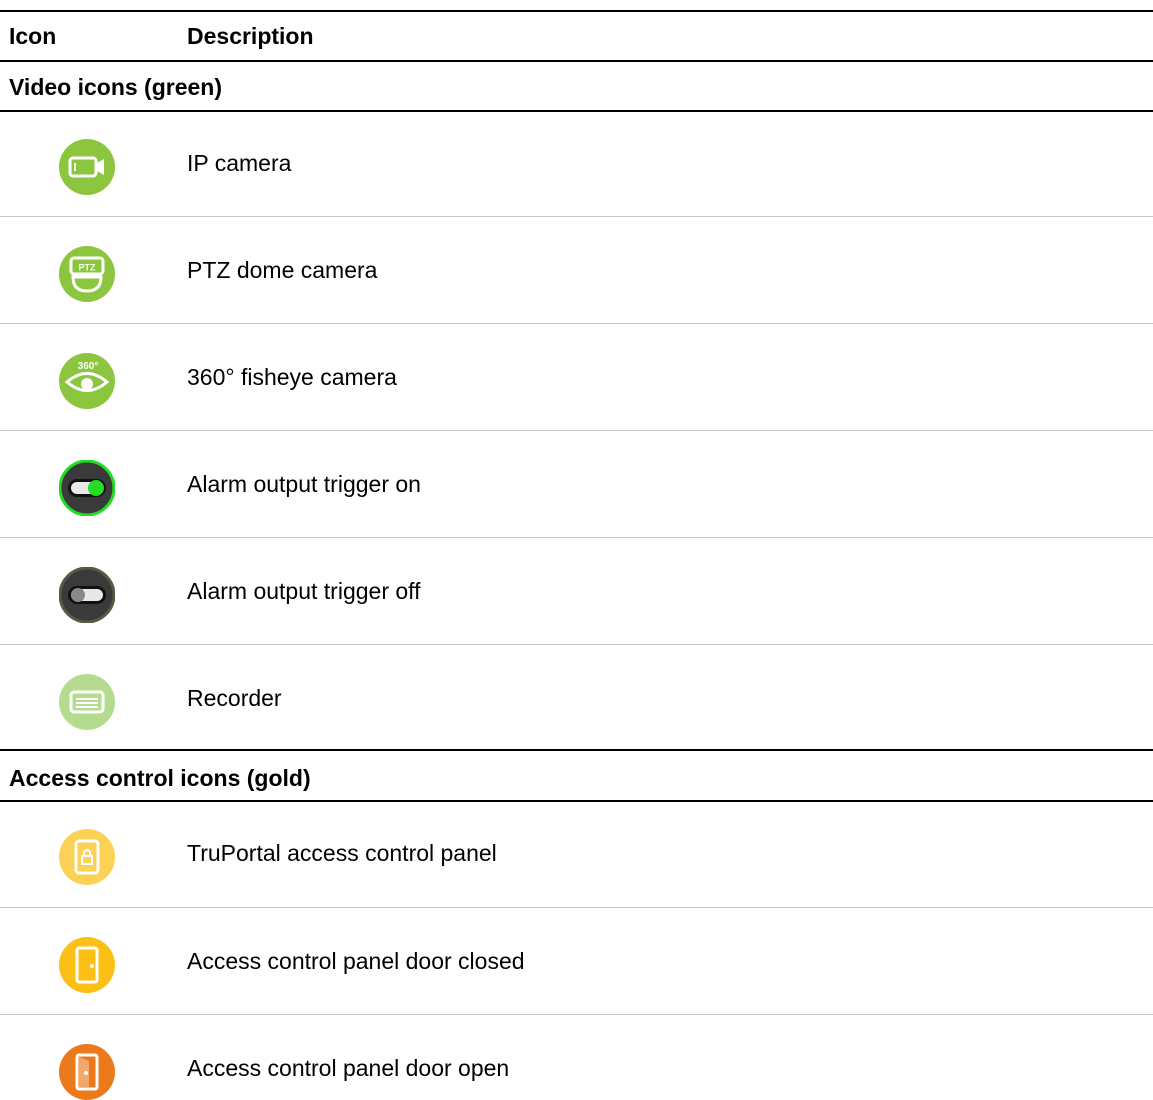 This screenshot has height=1100, width=1153. I want to click on row-description: IP camera, so click(239, 163).